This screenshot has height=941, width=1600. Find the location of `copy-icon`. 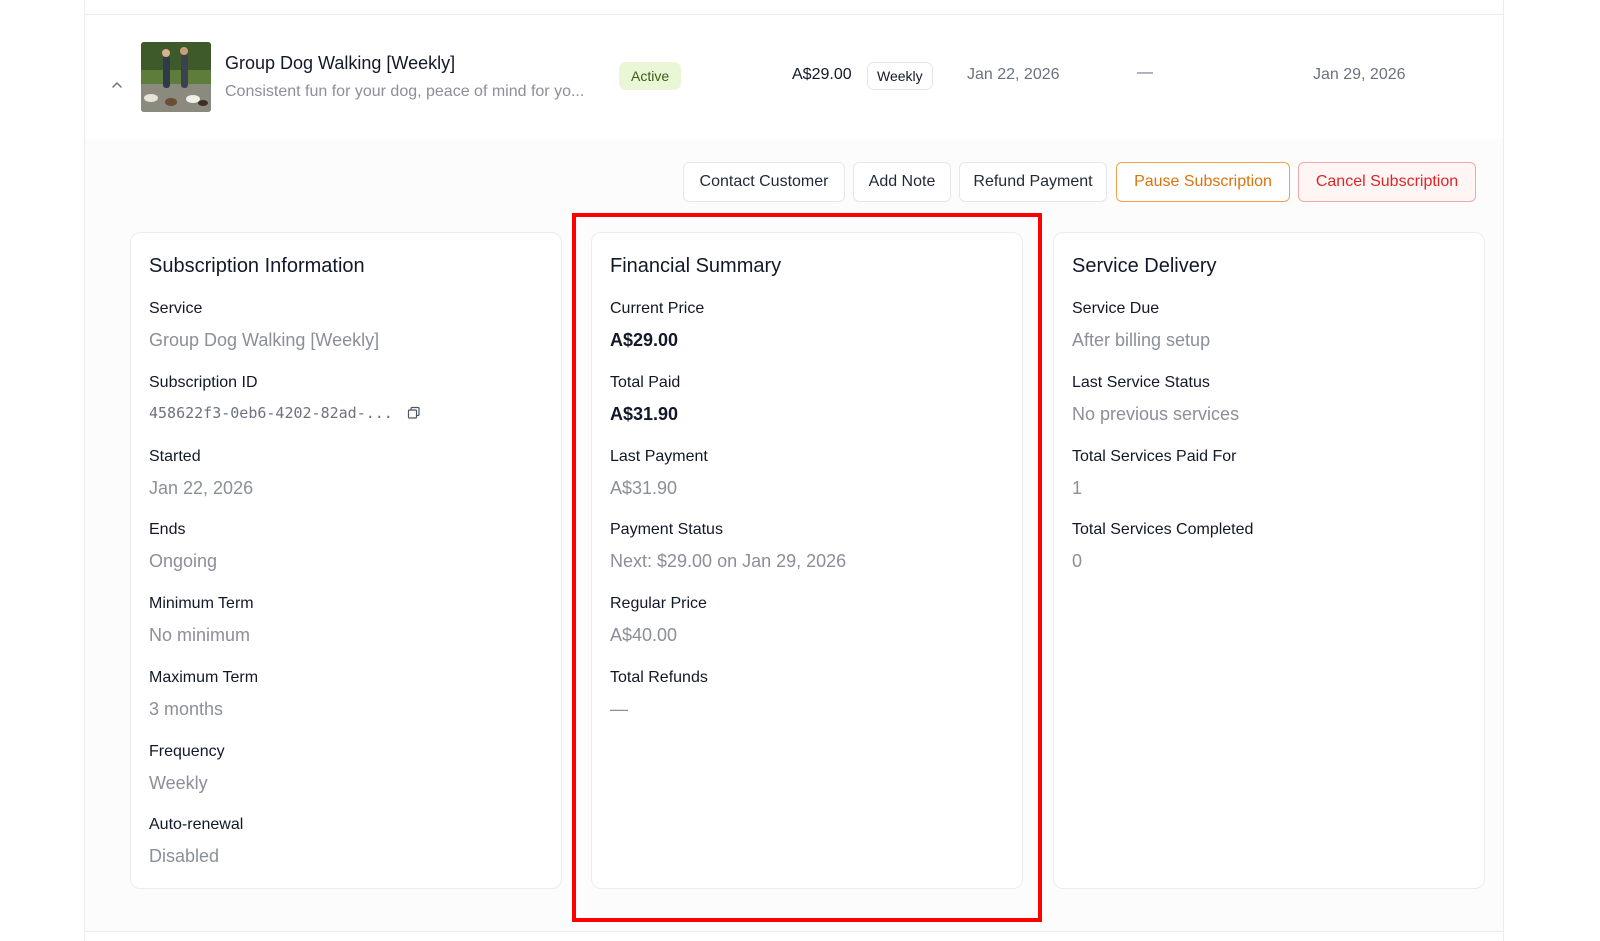

copy-icon is located at coordinates (414, 413).